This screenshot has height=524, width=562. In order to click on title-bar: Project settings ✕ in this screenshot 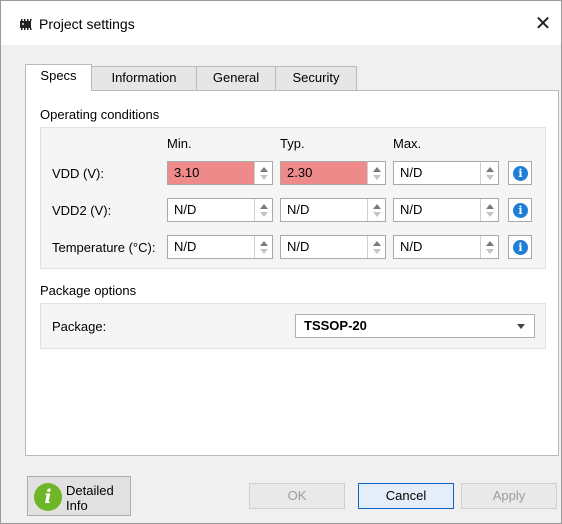, I will do `click(281, 23)`.